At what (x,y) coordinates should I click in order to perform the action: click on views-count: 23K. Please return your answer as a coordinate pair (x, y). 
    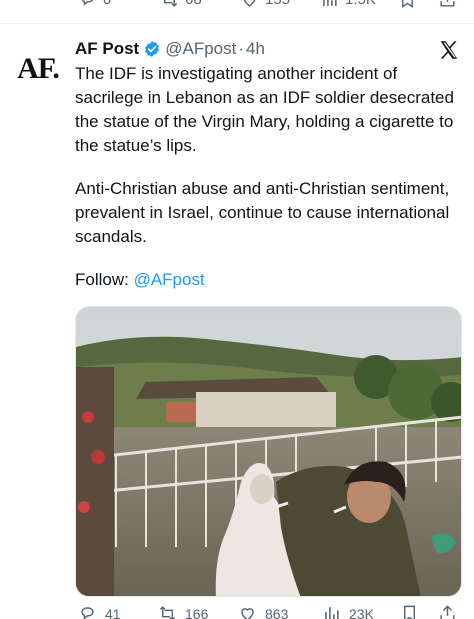
    Looking at the image, I should click on (361, 612).